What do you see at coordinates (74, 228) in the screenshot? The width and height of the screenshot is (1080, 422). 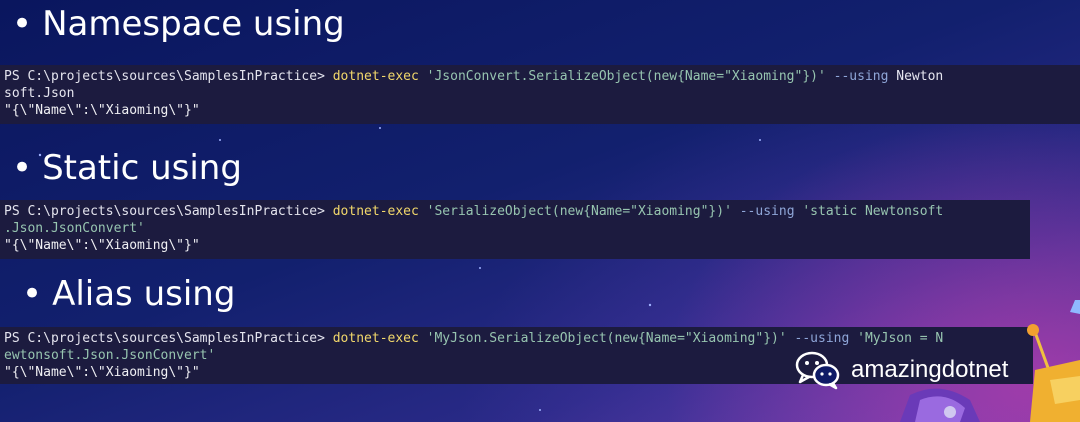 I see `terminal-token-str: .Json.JsonConvert'` at bounding box center [74, 228].